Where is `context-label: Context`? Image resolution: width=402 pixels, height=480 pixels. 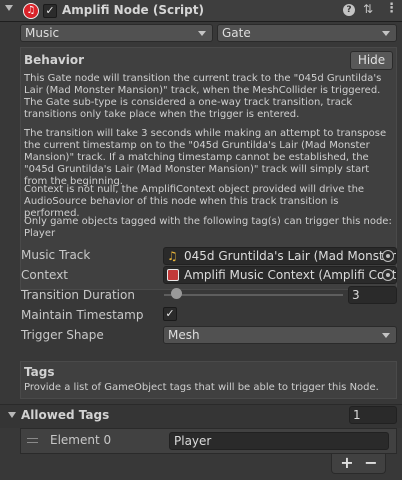 context-label: Context is located at coordinates (45, 275).